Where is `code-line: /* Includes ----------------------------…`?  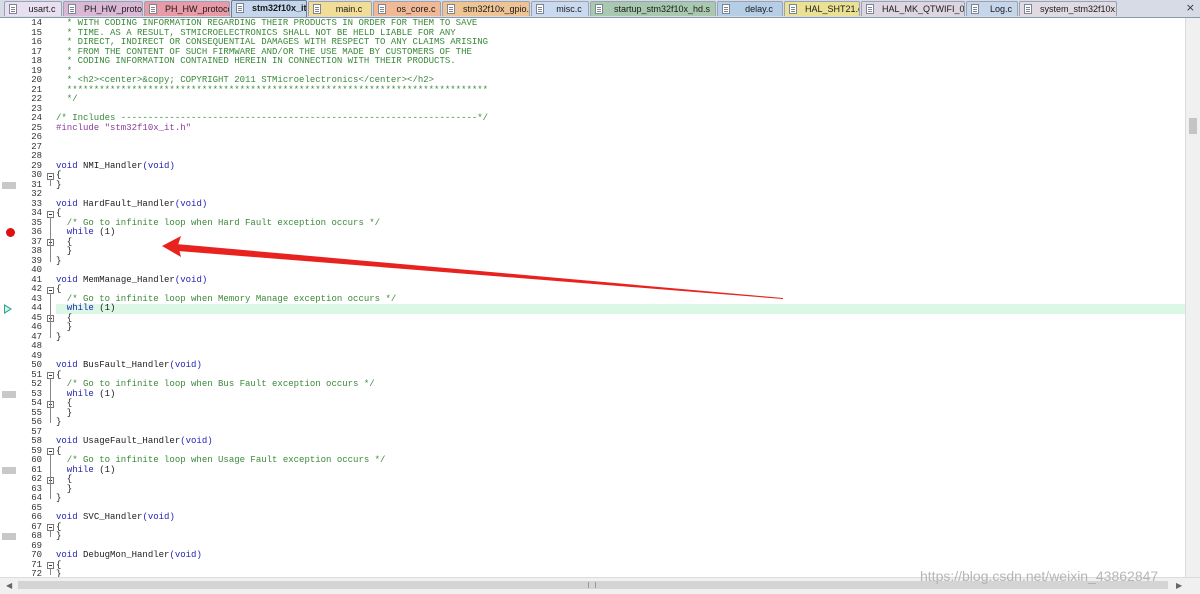 code-line: /* Includes ----------------------------… is located at coordinates (620, 118).